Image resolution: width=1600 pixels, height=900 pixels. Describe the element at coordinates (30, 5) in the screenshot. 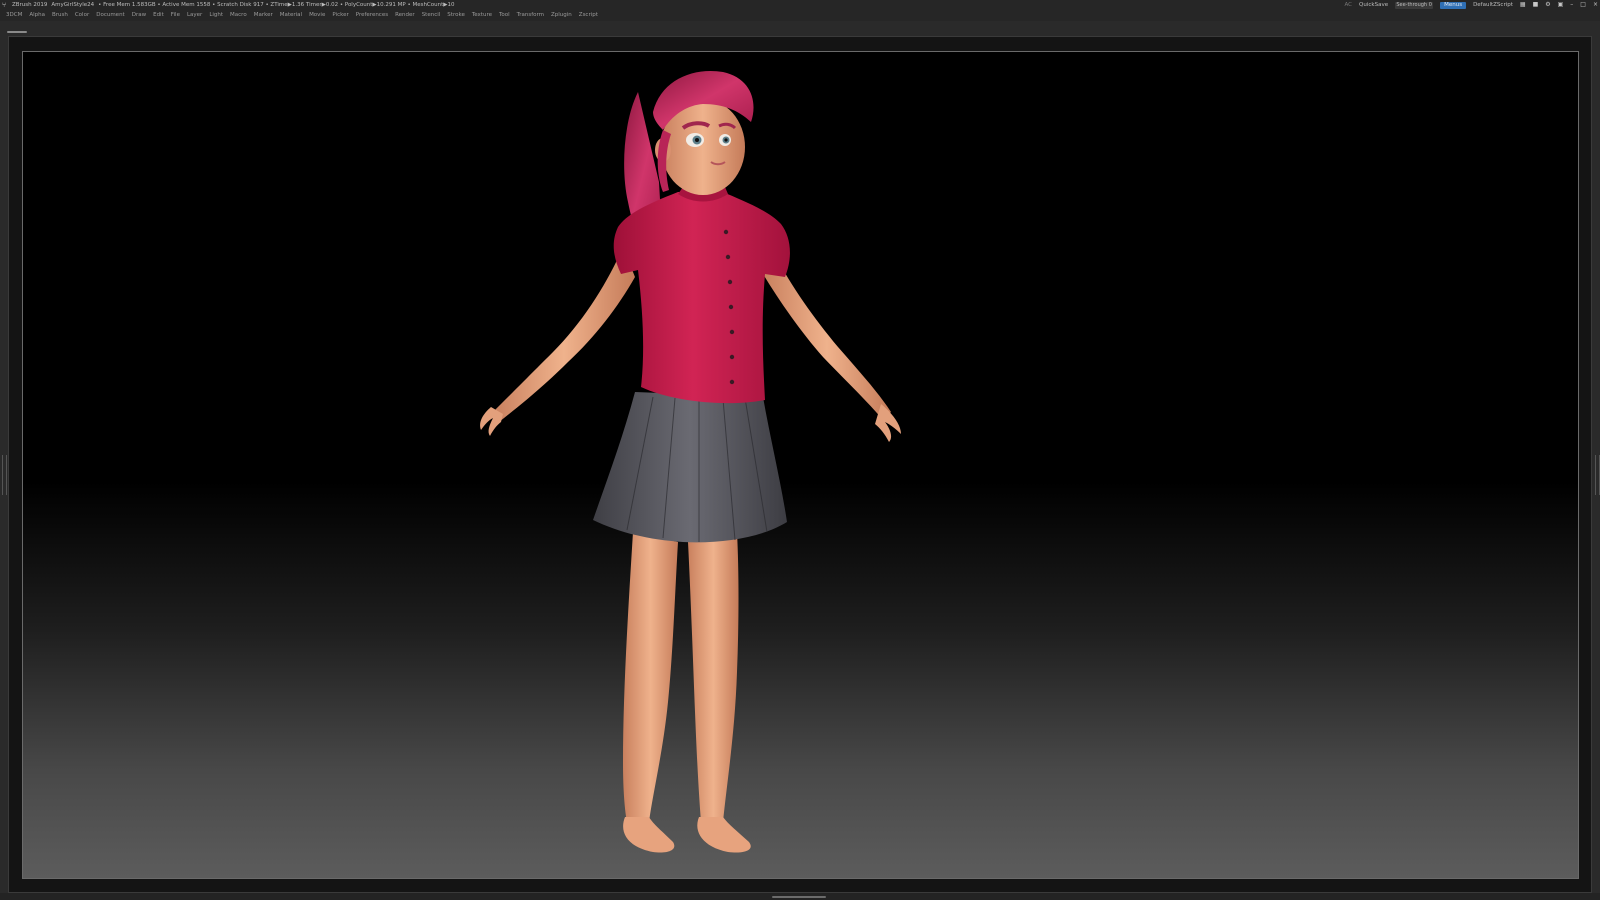

I see `app-name: ZBrush 2019` at that location.